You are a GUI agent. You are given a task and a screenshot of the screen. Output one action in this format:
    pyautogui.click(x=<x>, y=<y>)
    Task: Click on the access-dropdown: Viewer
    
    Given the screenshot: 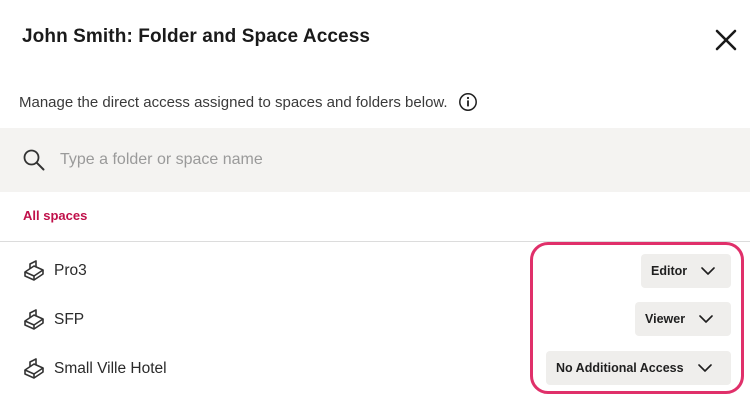 What is the action you would take?
    pyautogui.click(x=683, y=319)
    